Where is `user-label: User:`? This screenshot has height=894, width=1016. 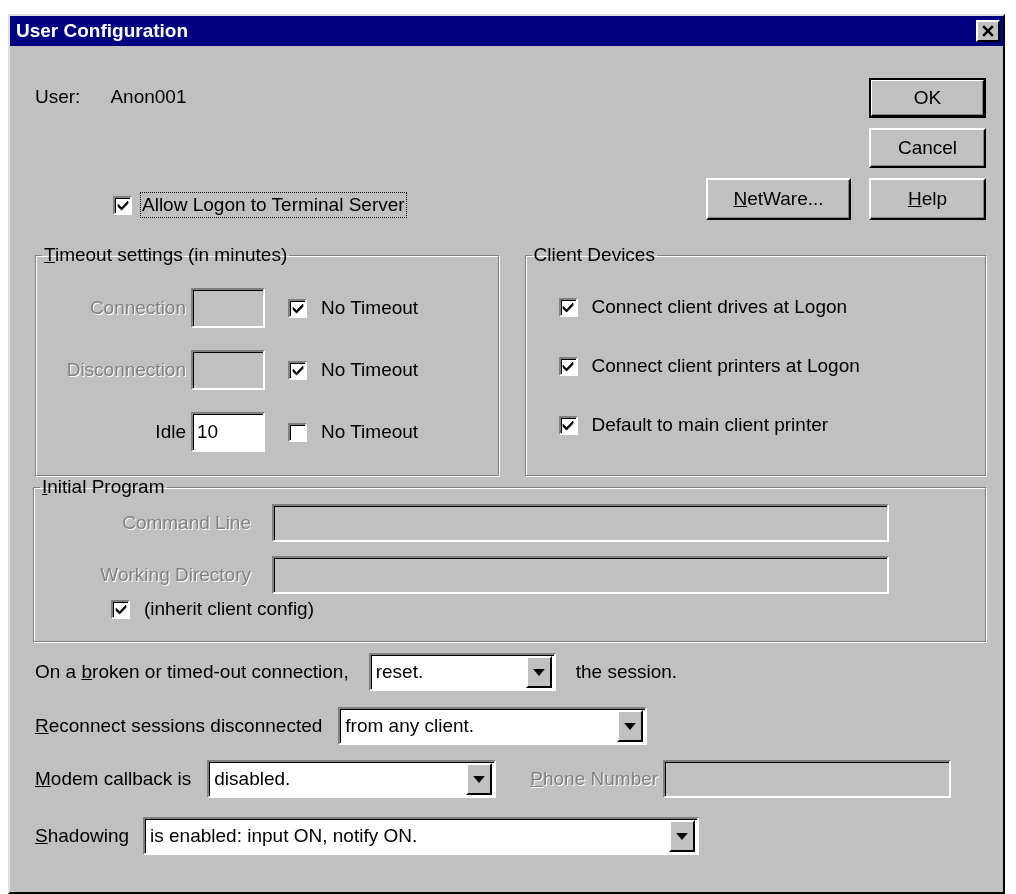 user-label: User: is located at coordinates (58, 97).